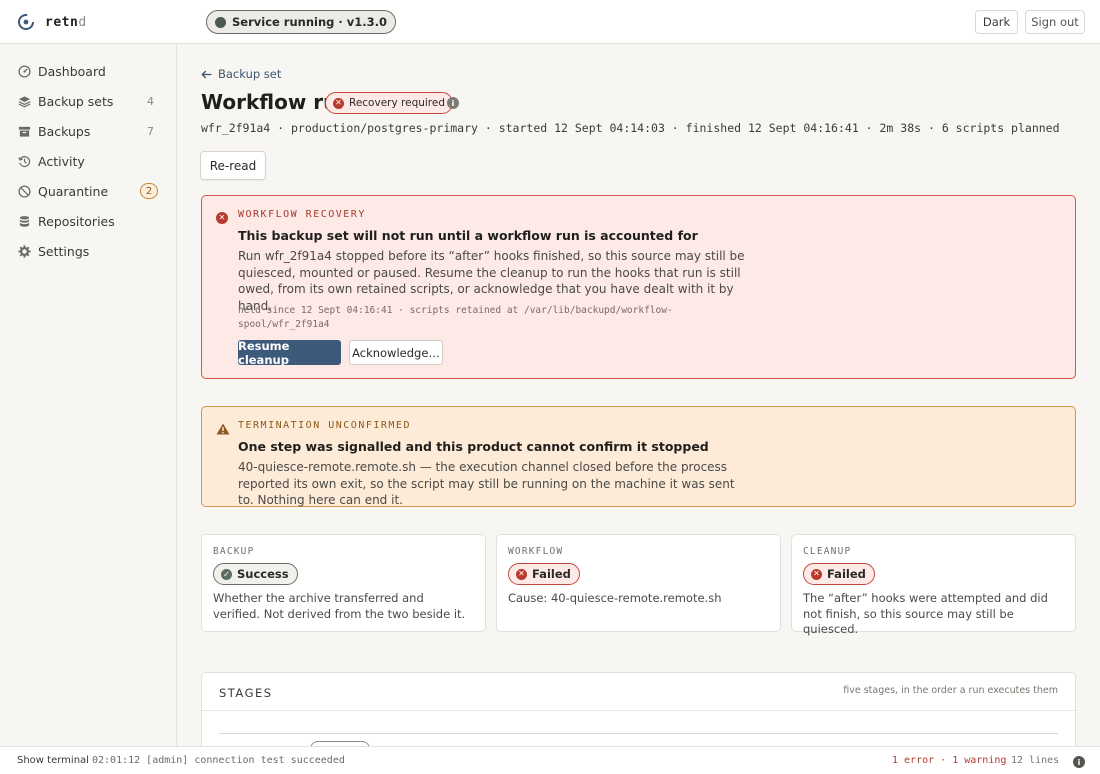  I want to click on database-icon, so click(24, 221).